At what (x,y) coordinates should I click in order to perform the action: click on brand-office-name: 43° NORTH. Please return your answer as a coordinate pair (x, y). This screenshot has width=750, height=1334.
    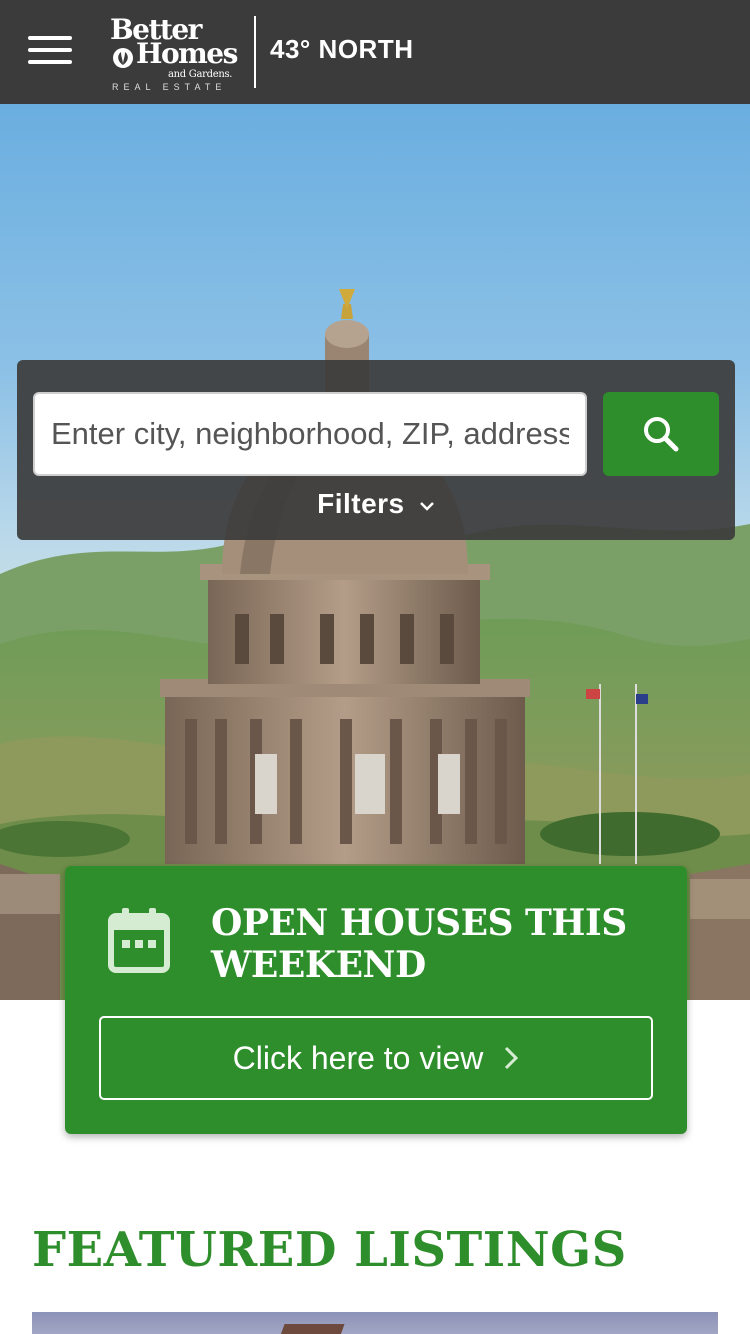
    Looking at the image, I should click on (342, 49).